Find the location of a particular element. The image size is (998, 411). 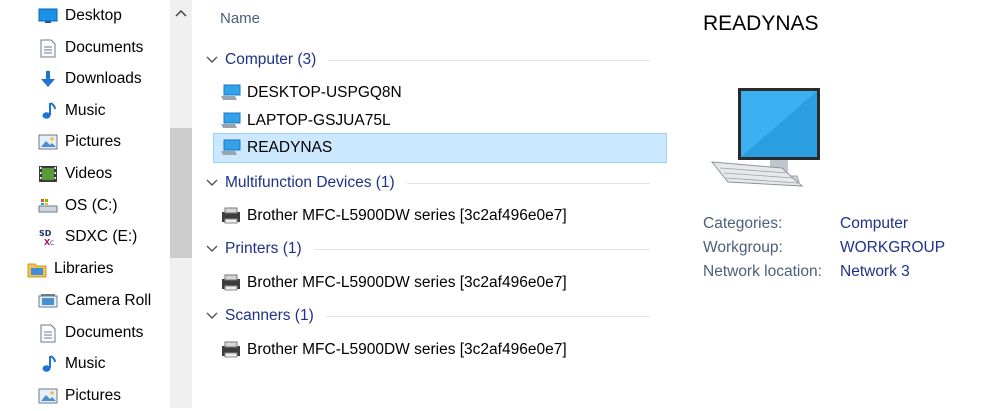

chevron-up-icon is located at coordinates (181, 13).